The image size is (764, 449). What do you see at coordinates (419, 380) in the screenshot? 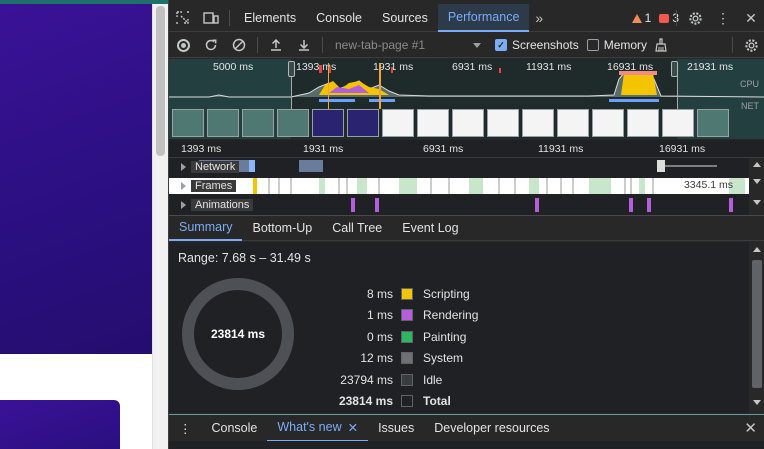
I see `legend-row-idle: 23794 ms Idle` at bounding box center [419, 380].